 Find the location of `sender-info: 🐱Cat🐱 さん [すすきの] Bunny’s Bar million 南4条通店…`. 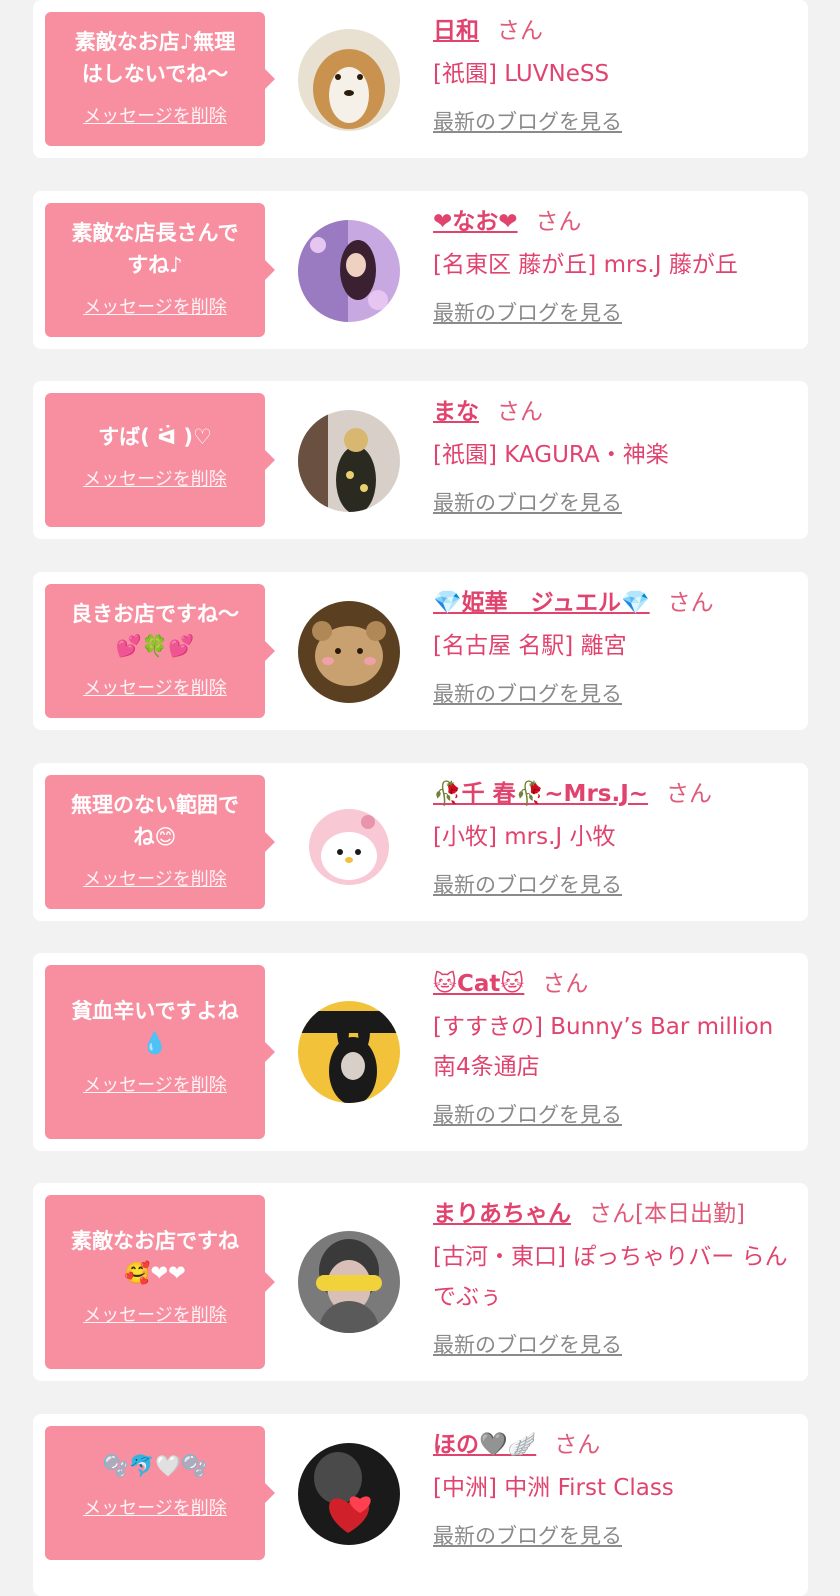

sender-info: 🐱Cat🐱 さん [すすきの] Bunny’s Bar million 南4条通店… is located at coordinates (613, 1048).